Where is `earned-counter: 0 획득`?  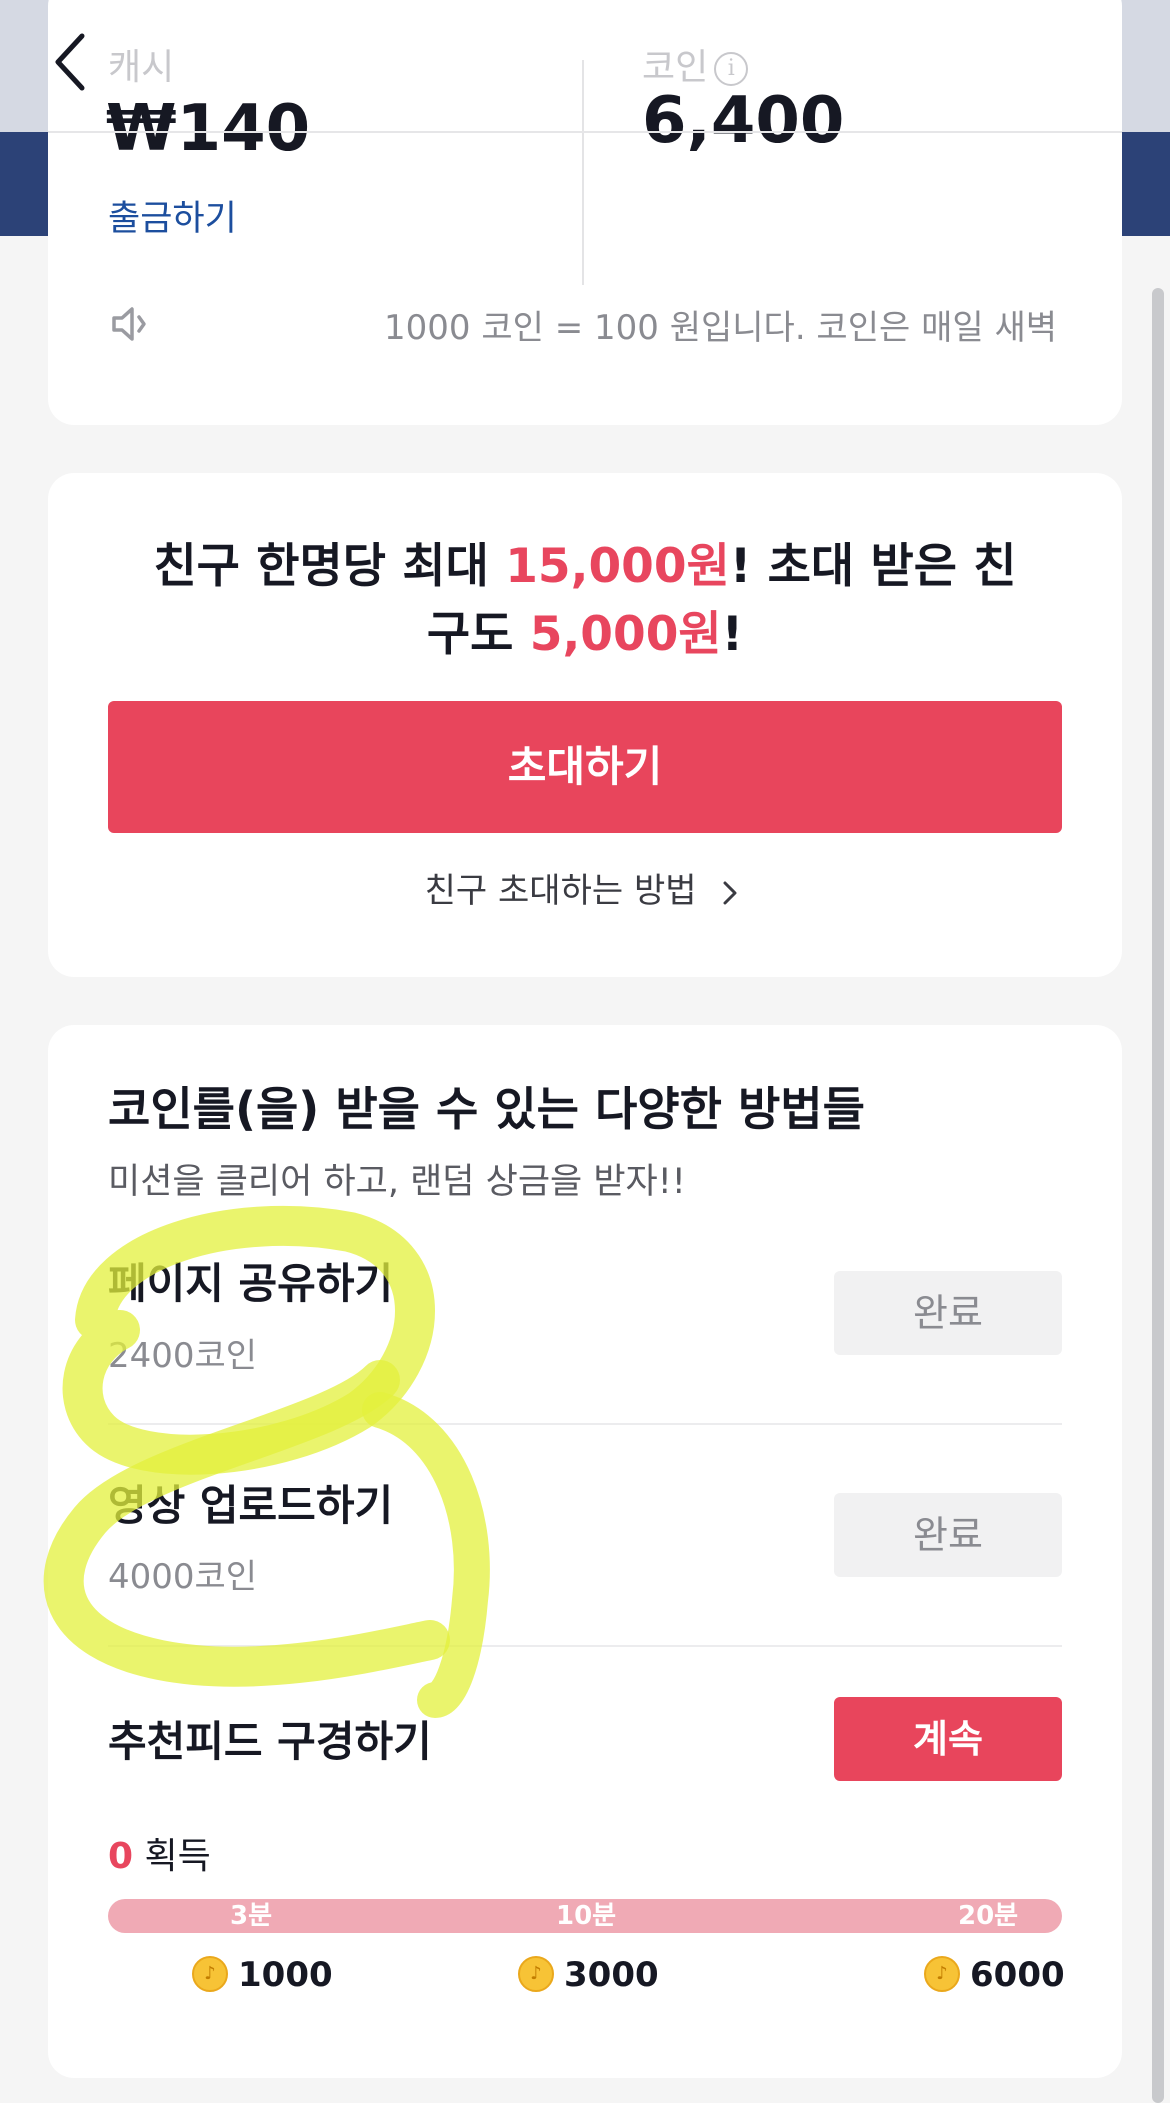
earned-counter: 0 획득 is located at coordinates (159, 1853).